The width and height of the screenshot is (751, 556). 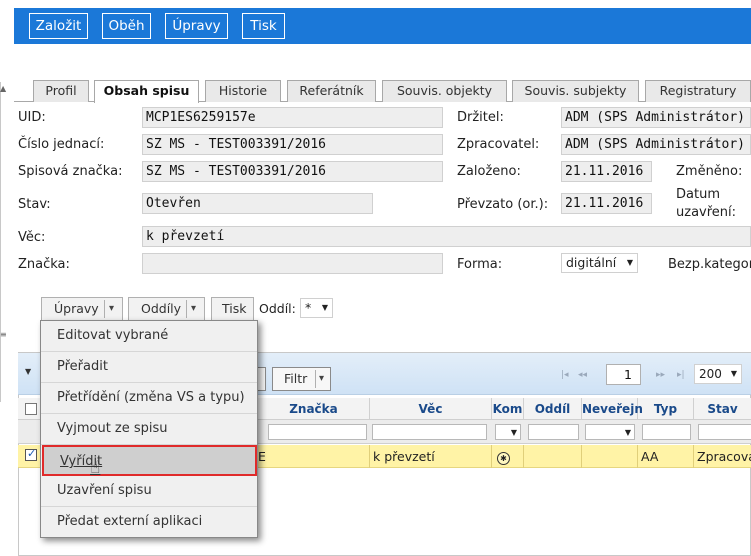 I want to click on left-splitter, so click(x=2, y=242).